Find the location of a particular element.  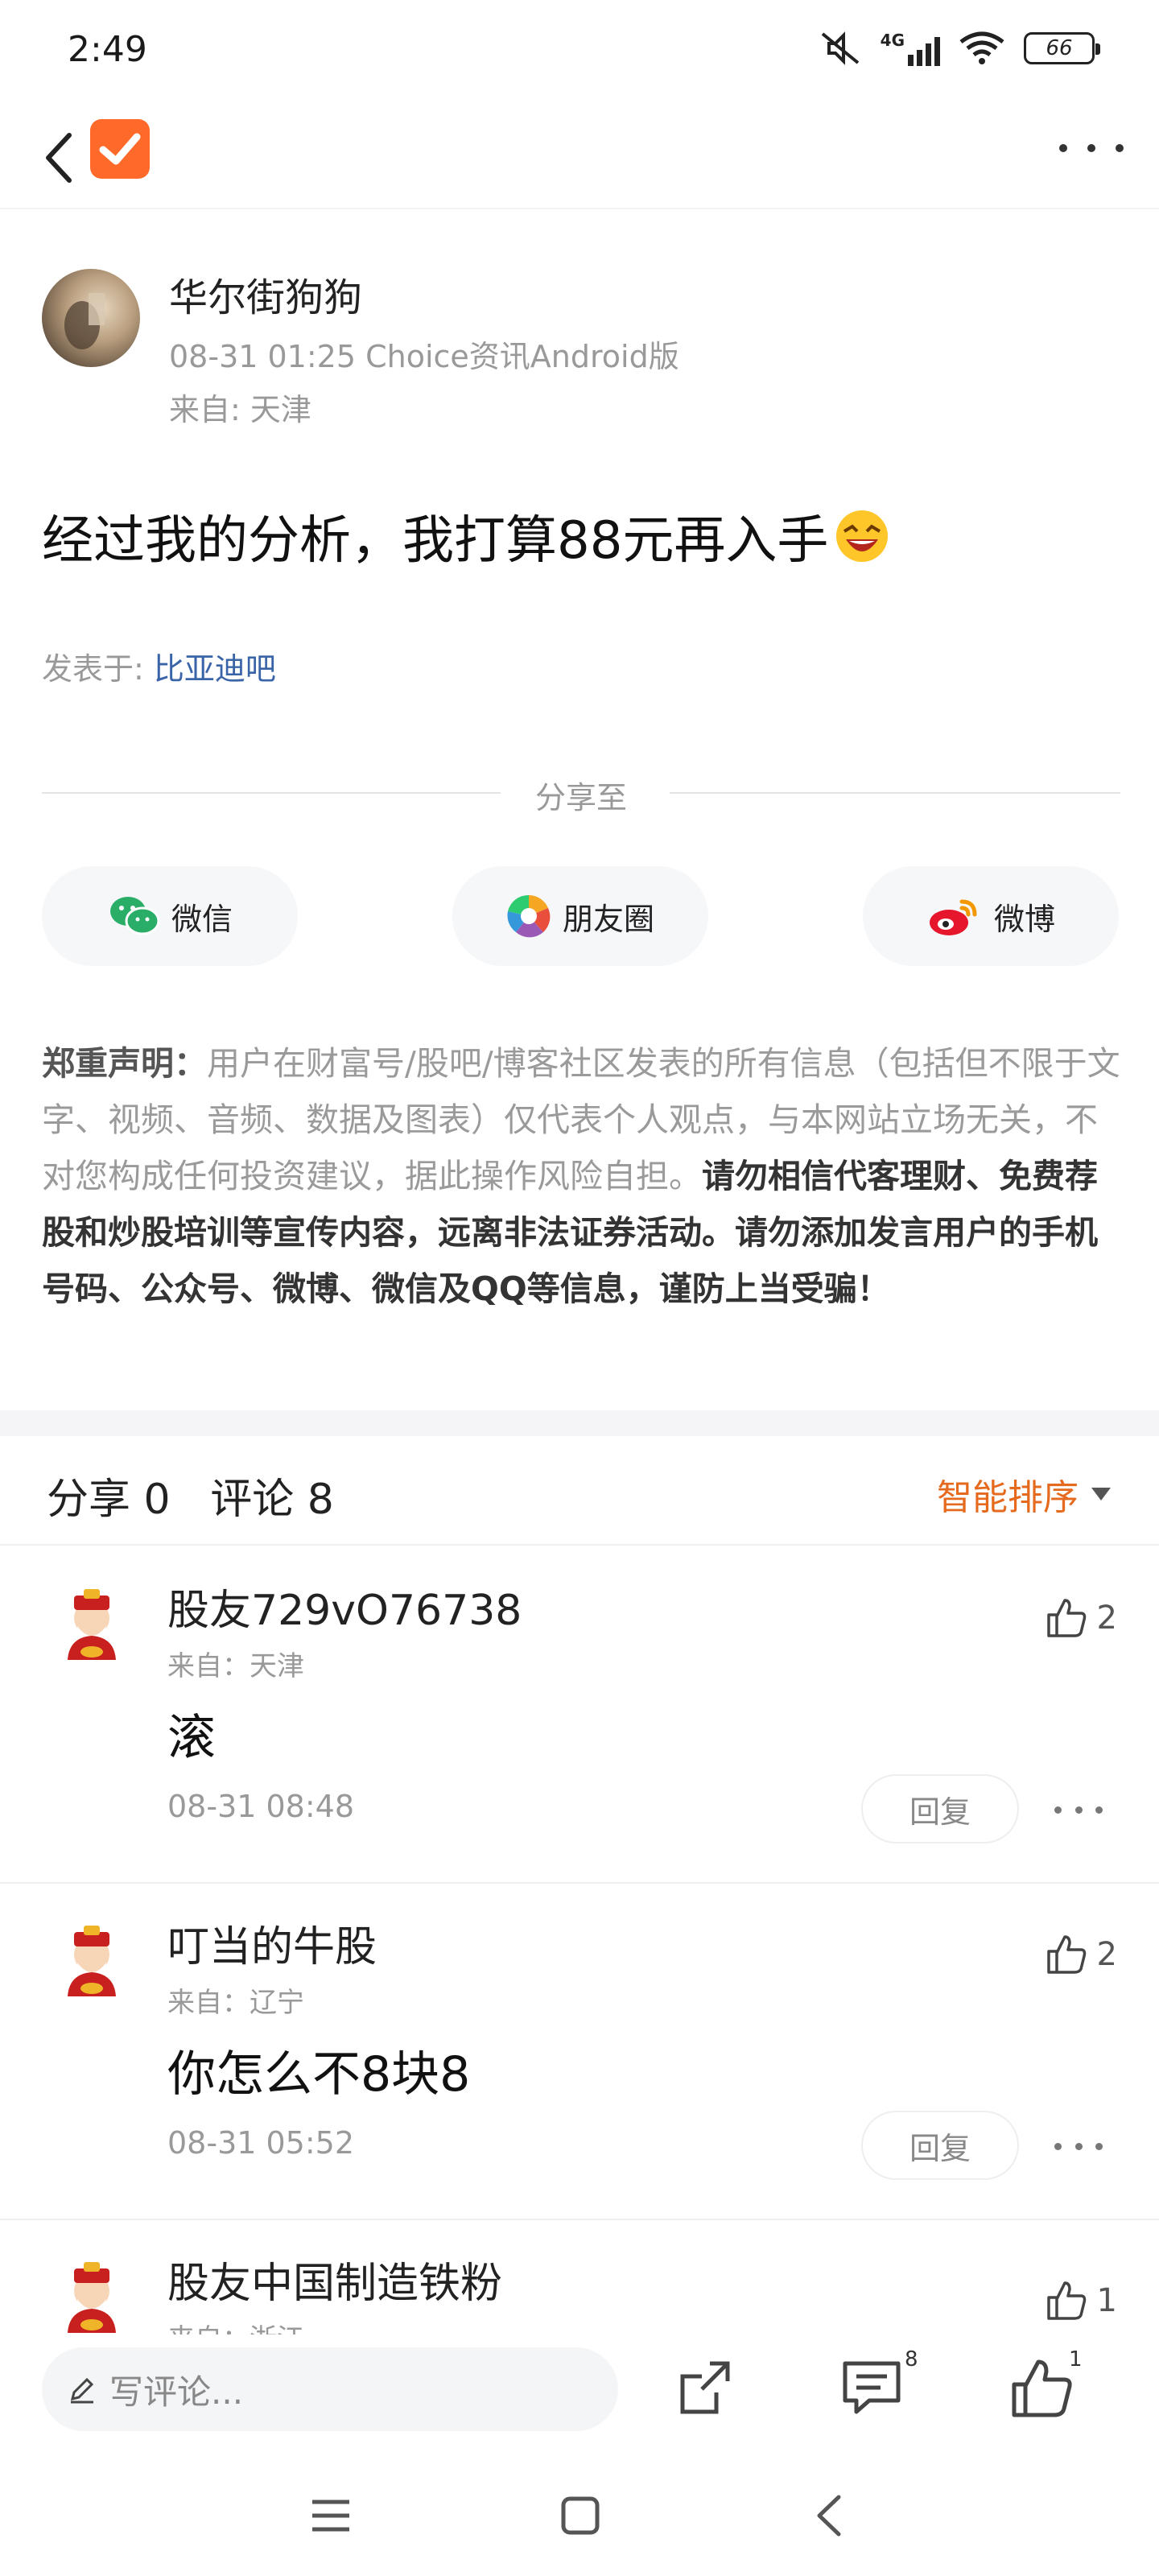

posted-in: 发表于: 比亚迪吧 is located at coordinates (159, 666).